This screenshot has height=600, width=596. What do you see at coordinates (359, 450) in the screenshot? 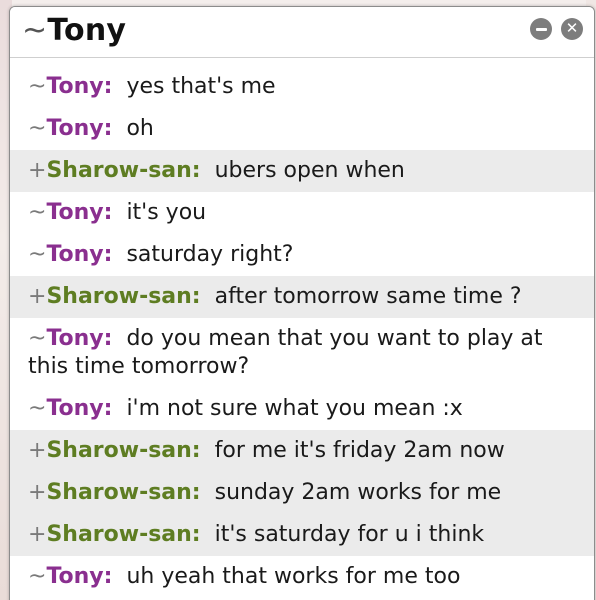
I see `message-text: for me it's friday 2am now` at bounding box center [359, 450].